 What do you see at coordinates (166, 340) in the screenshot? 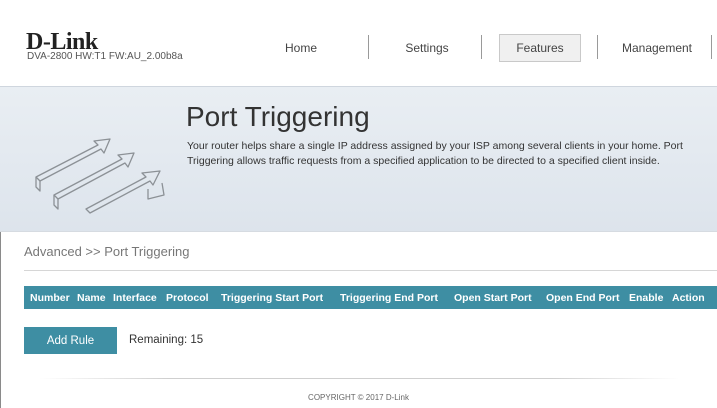
I see `remaining-count: Remaining: 15` at bounding box center [166, 340].